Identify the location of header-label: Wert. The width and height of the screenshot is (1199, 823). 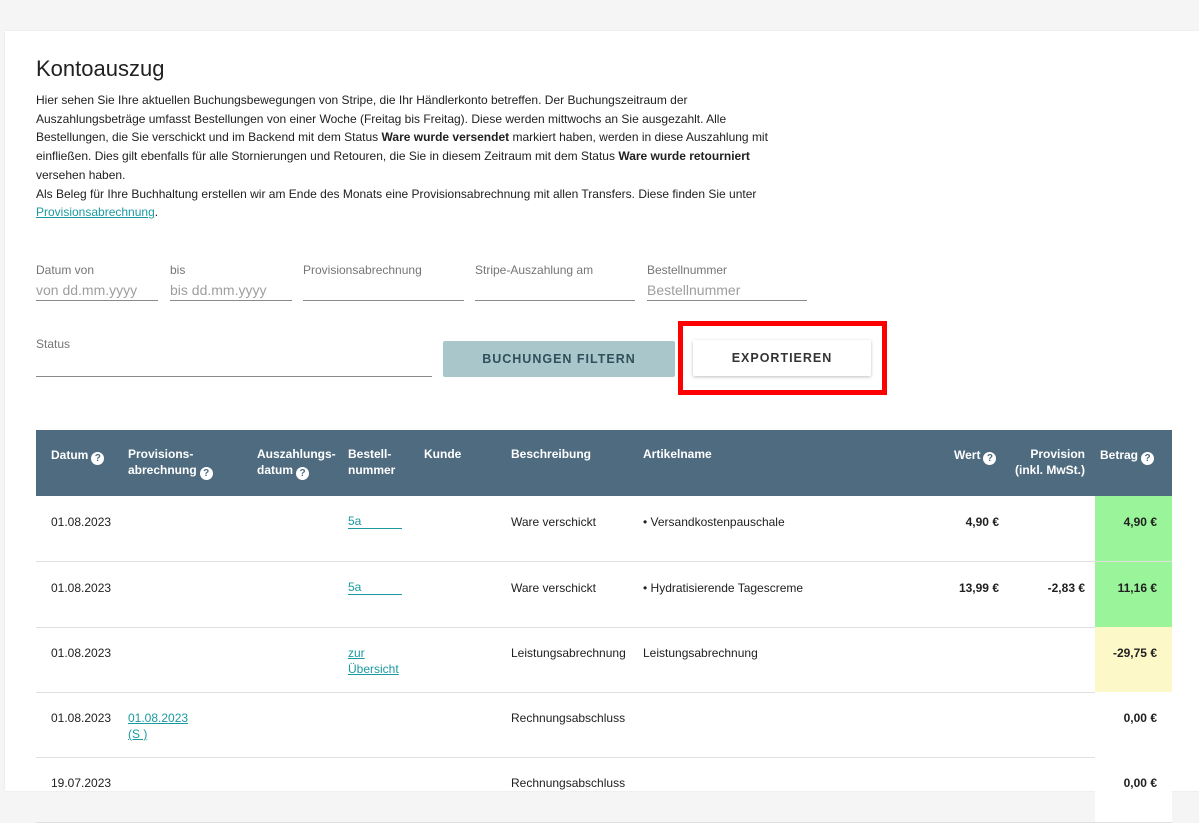
(967, 455).